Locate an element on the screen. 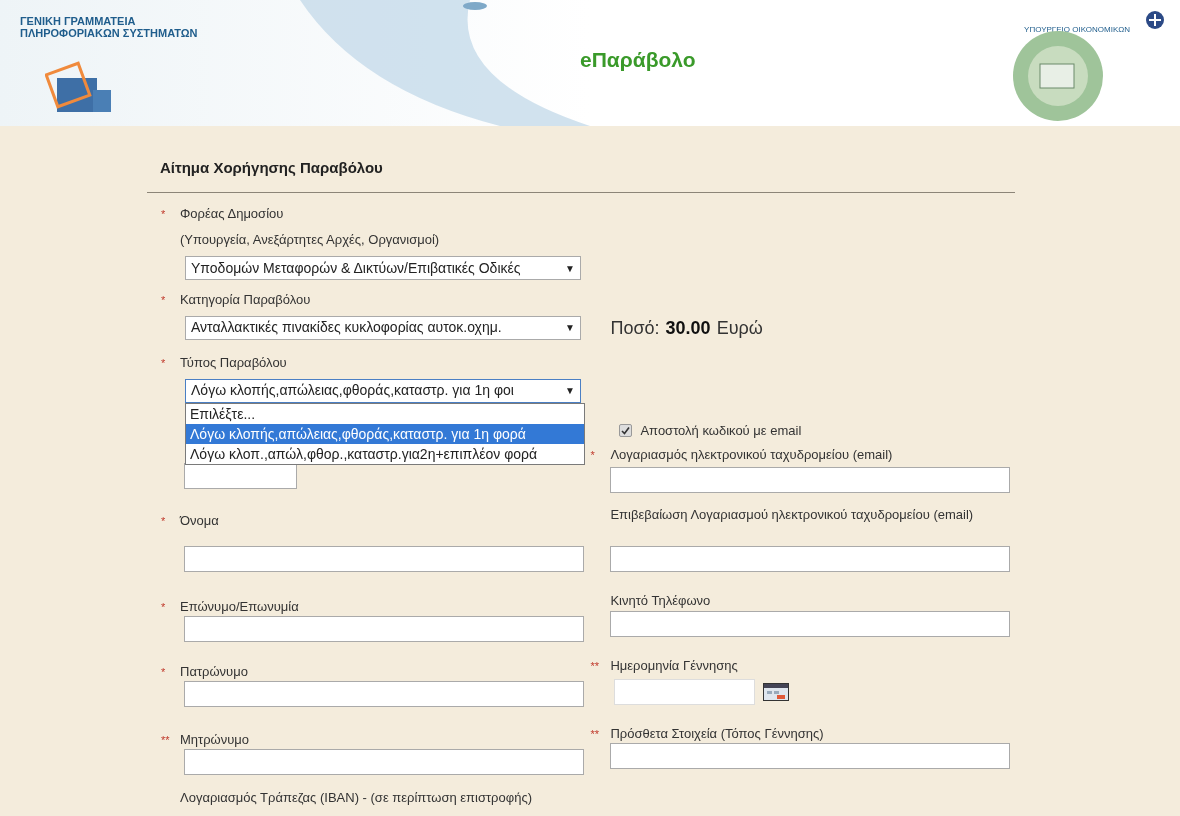 This screenshot has height=816, width=1180. organization-name: ΓΕΝΙΚΗ ΓΡΑΜΜΑΤΕΙΑ is located at coordinates (78, 21).